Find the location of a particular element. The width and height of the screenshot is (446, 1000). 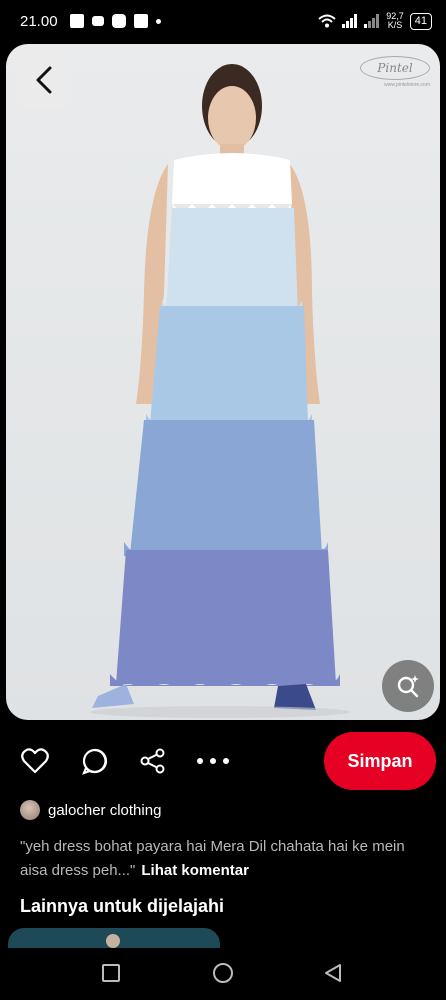

back-button is located at coordinates (44, 80).